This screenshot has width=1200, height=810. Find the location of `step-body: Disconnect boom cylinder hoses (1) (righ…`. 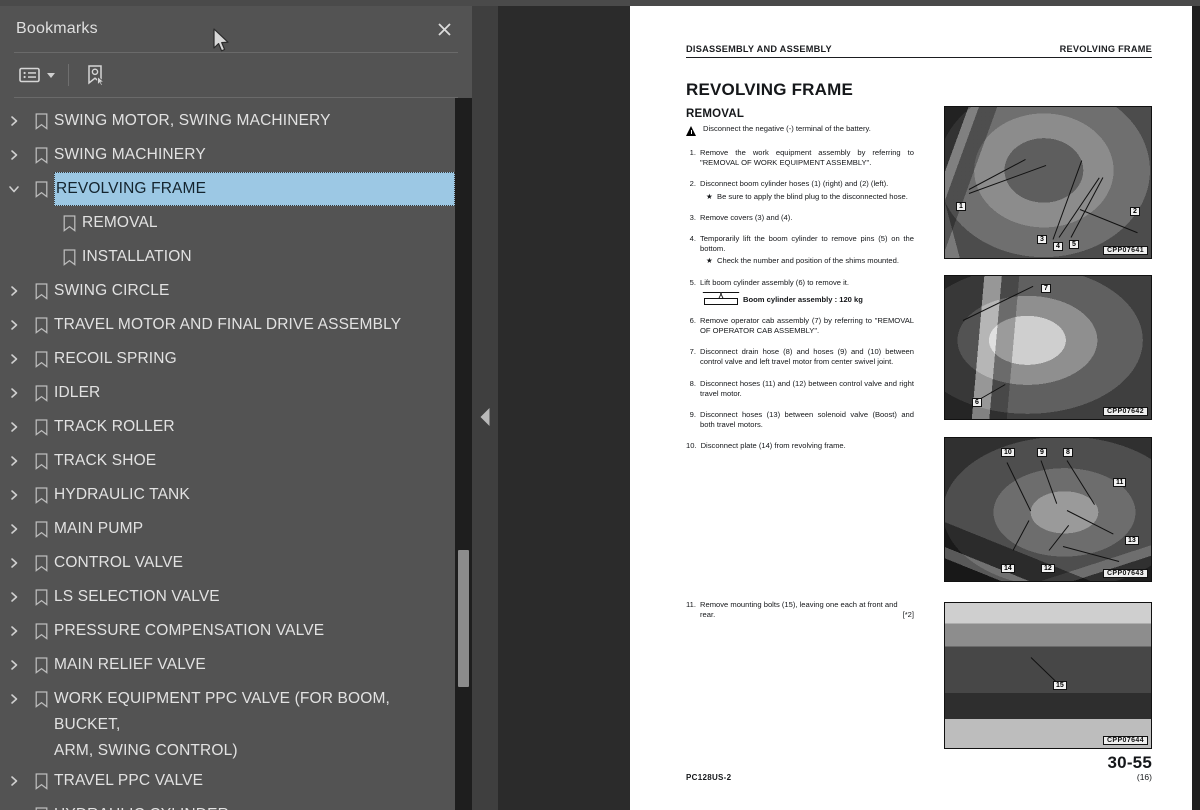

step-body: Disconnect boom cylinder hoses (1) (righ… is located at coordinates (807, 190).